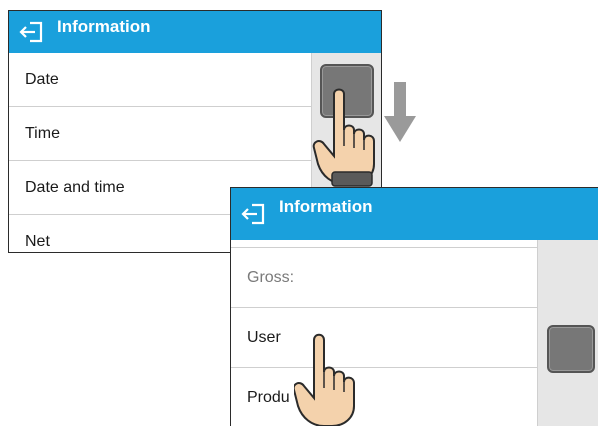 This screenshot has height=426, width=598. I want to click on scrollbar, so click(567, 333).